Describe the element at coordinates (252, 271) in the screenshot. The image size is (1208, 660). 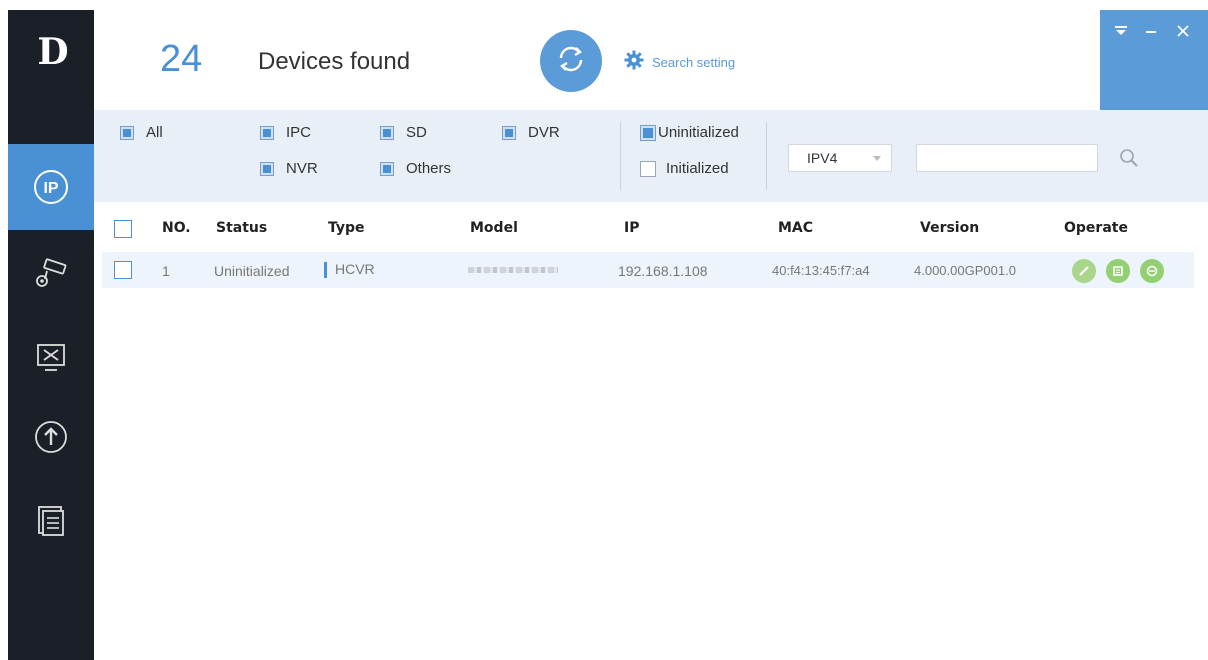
I see `row-status: Uninitialized` at that location.